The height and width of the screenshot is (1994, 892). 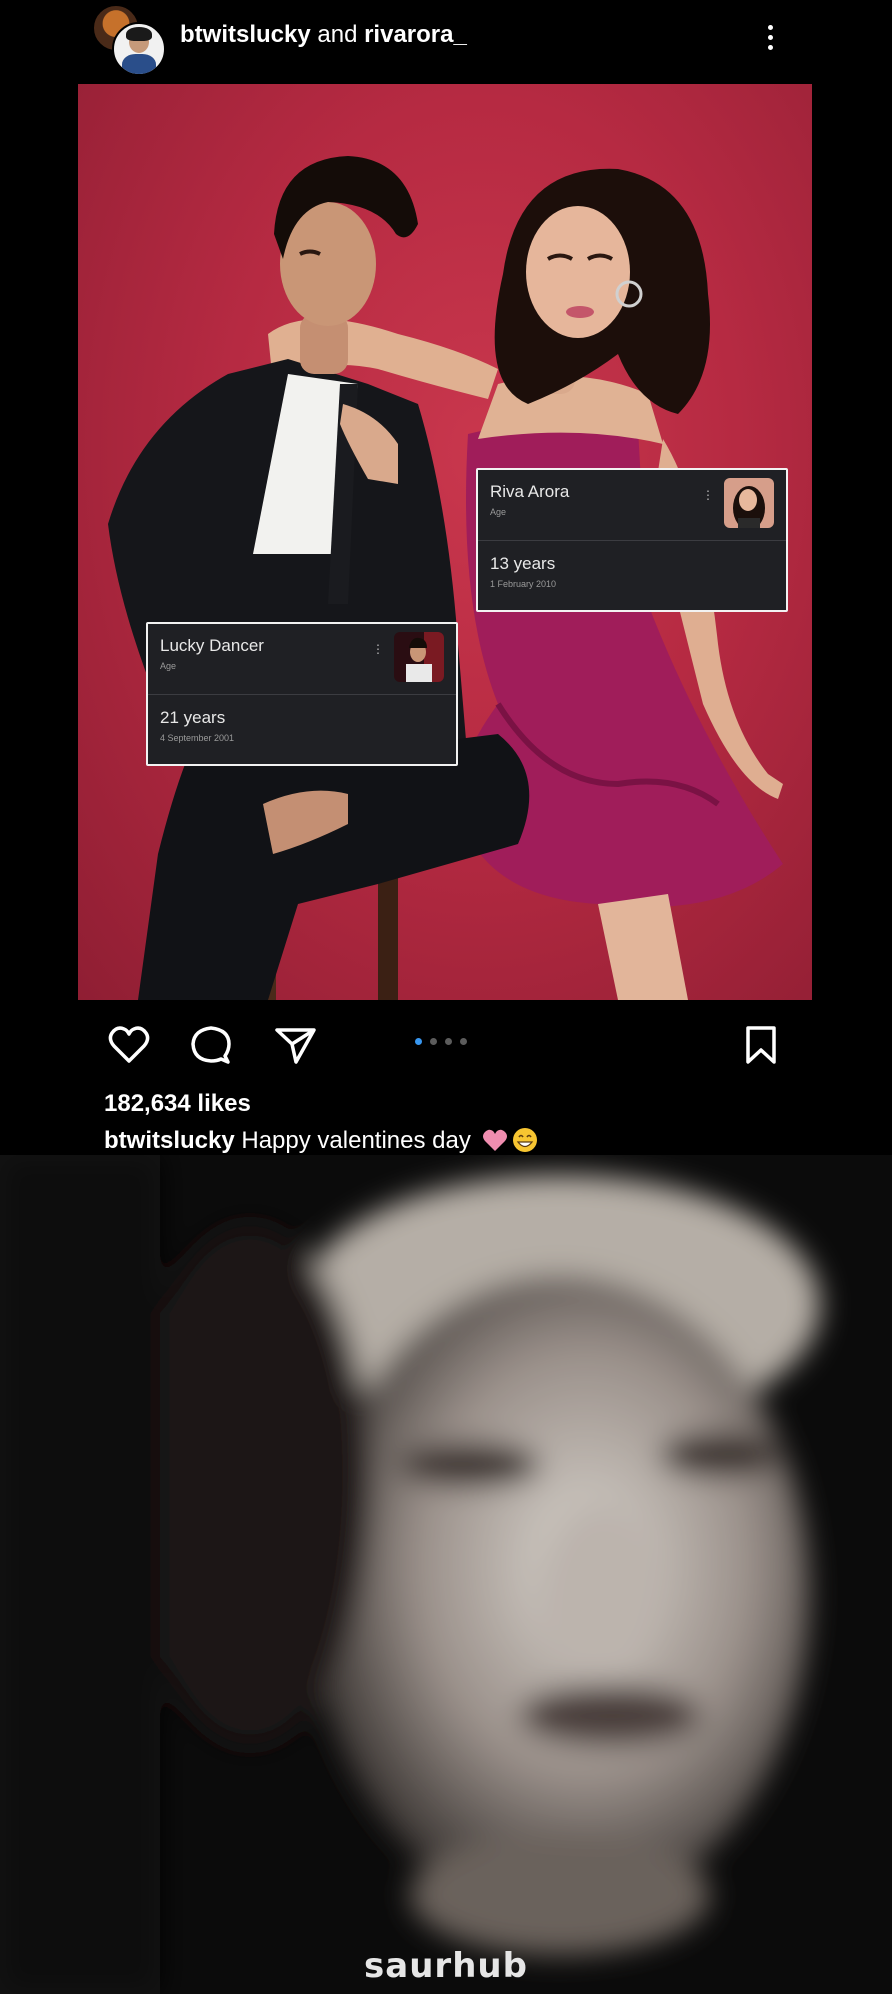 What do you see at coordinates (295, 1045) in the screenshot?
I see `send-icon` at bounding box center [295, 1045].